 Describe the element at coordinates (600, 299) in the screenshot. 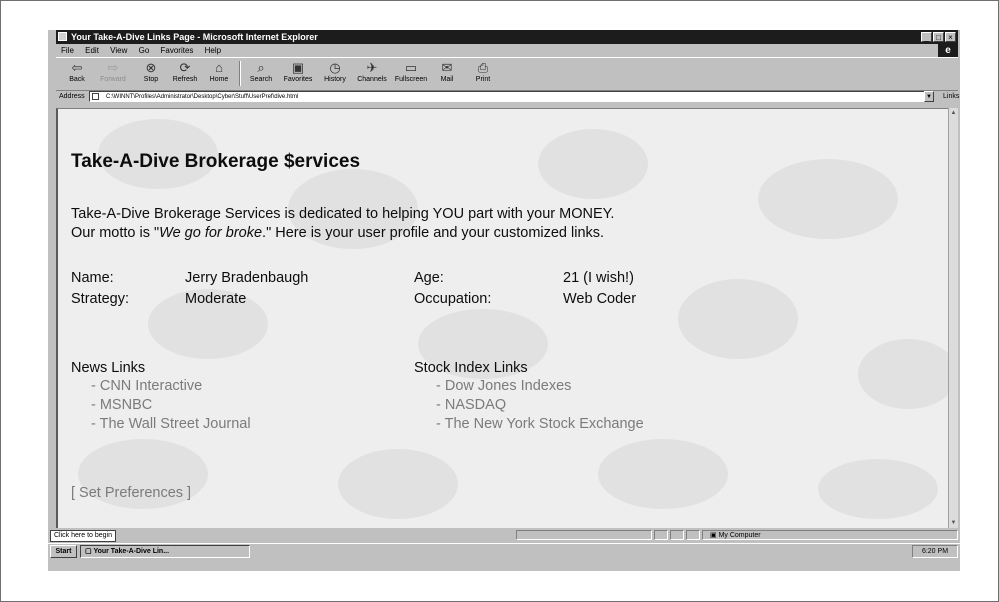

I see `occupation-value: Web Coder` at that location.